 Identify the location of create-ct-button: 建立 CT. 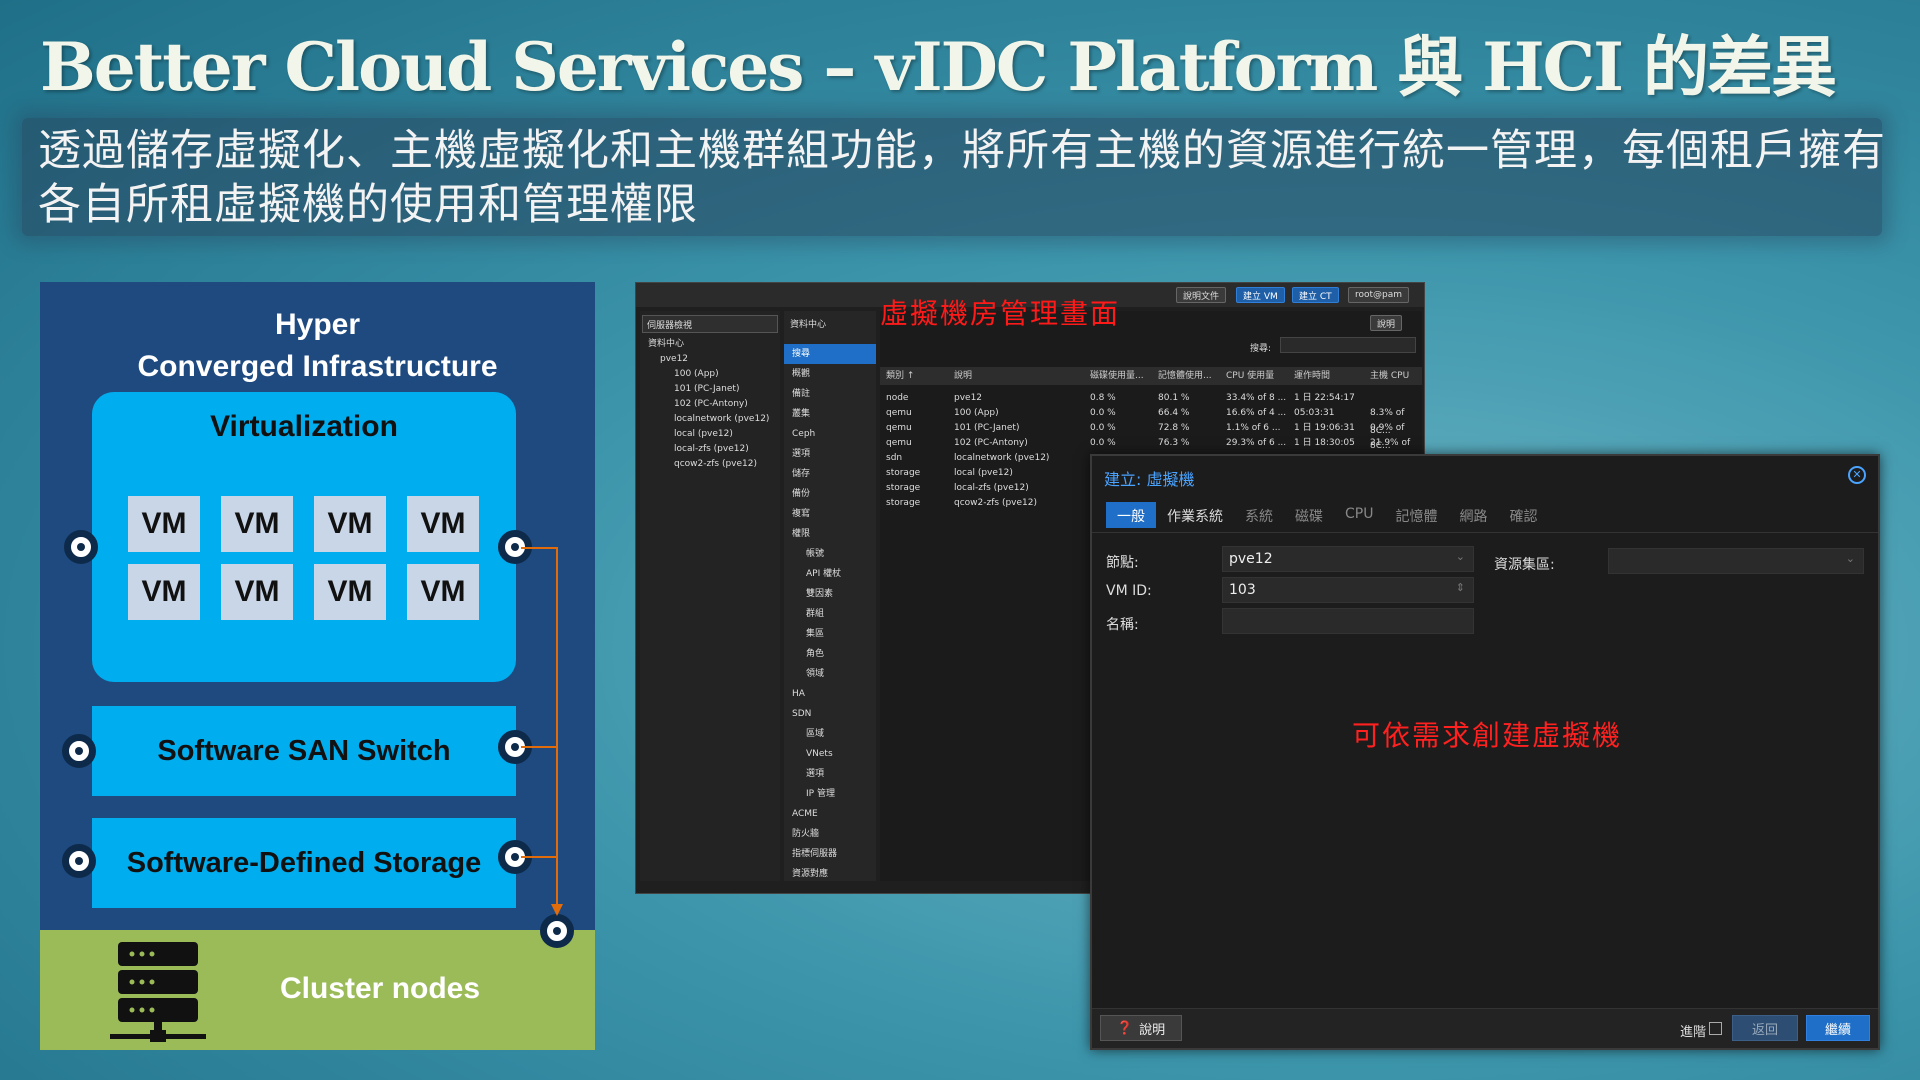
(1315, 295).